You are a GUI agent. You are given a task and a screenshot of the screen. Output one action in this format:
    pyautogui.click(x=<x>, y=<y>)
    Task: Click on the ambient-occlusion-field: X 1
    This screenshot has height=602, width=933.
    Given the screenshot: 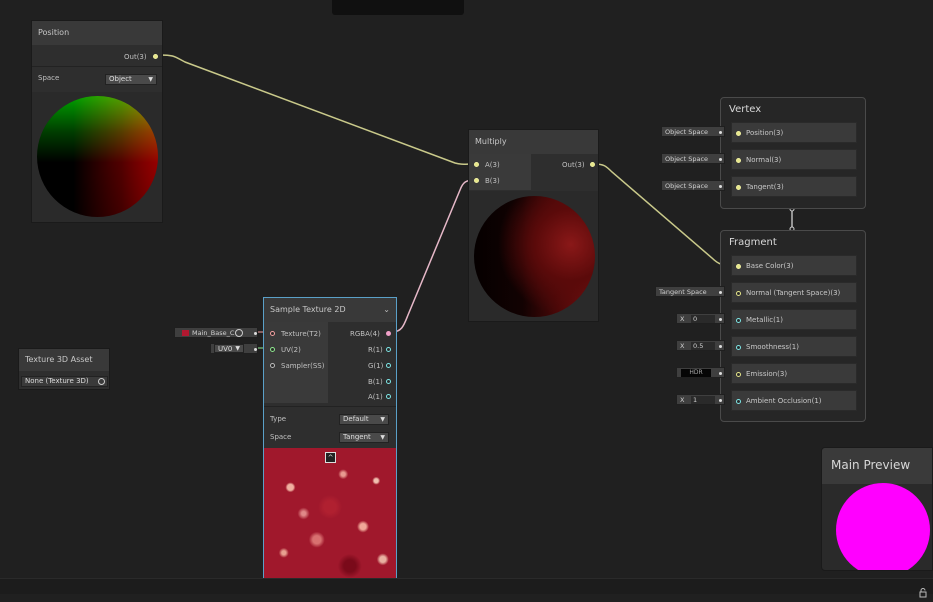 What is the action you would take?
    pyautogui.click(x=700, y=399)
    